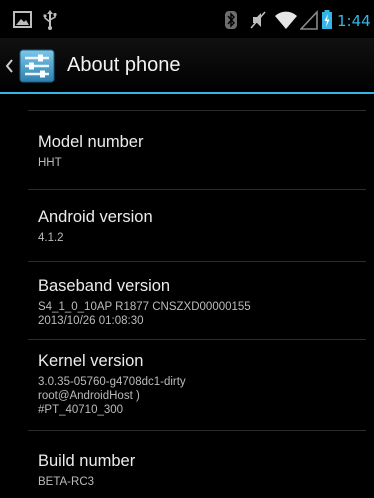 This screenshot has height=498, width=374. I want to click on item-title: Android version, so click(95, 217).